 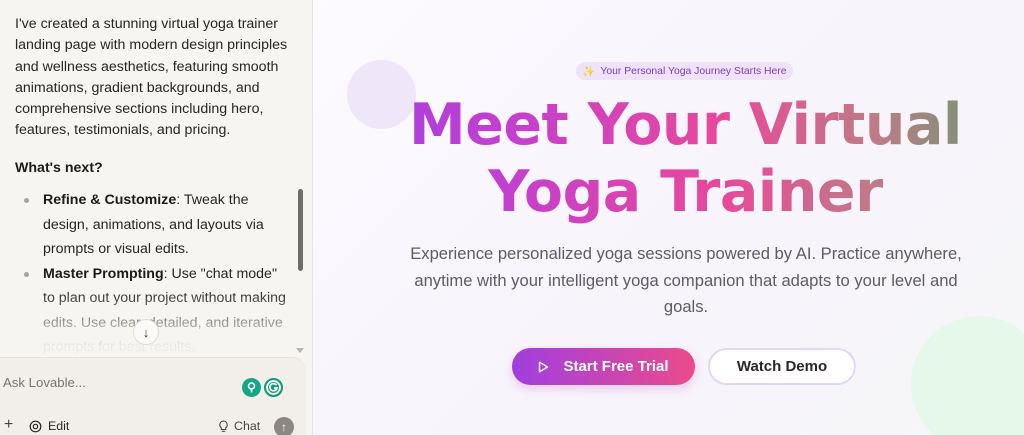 I want to click on grammarly-icon, so click(x=273, y=387).